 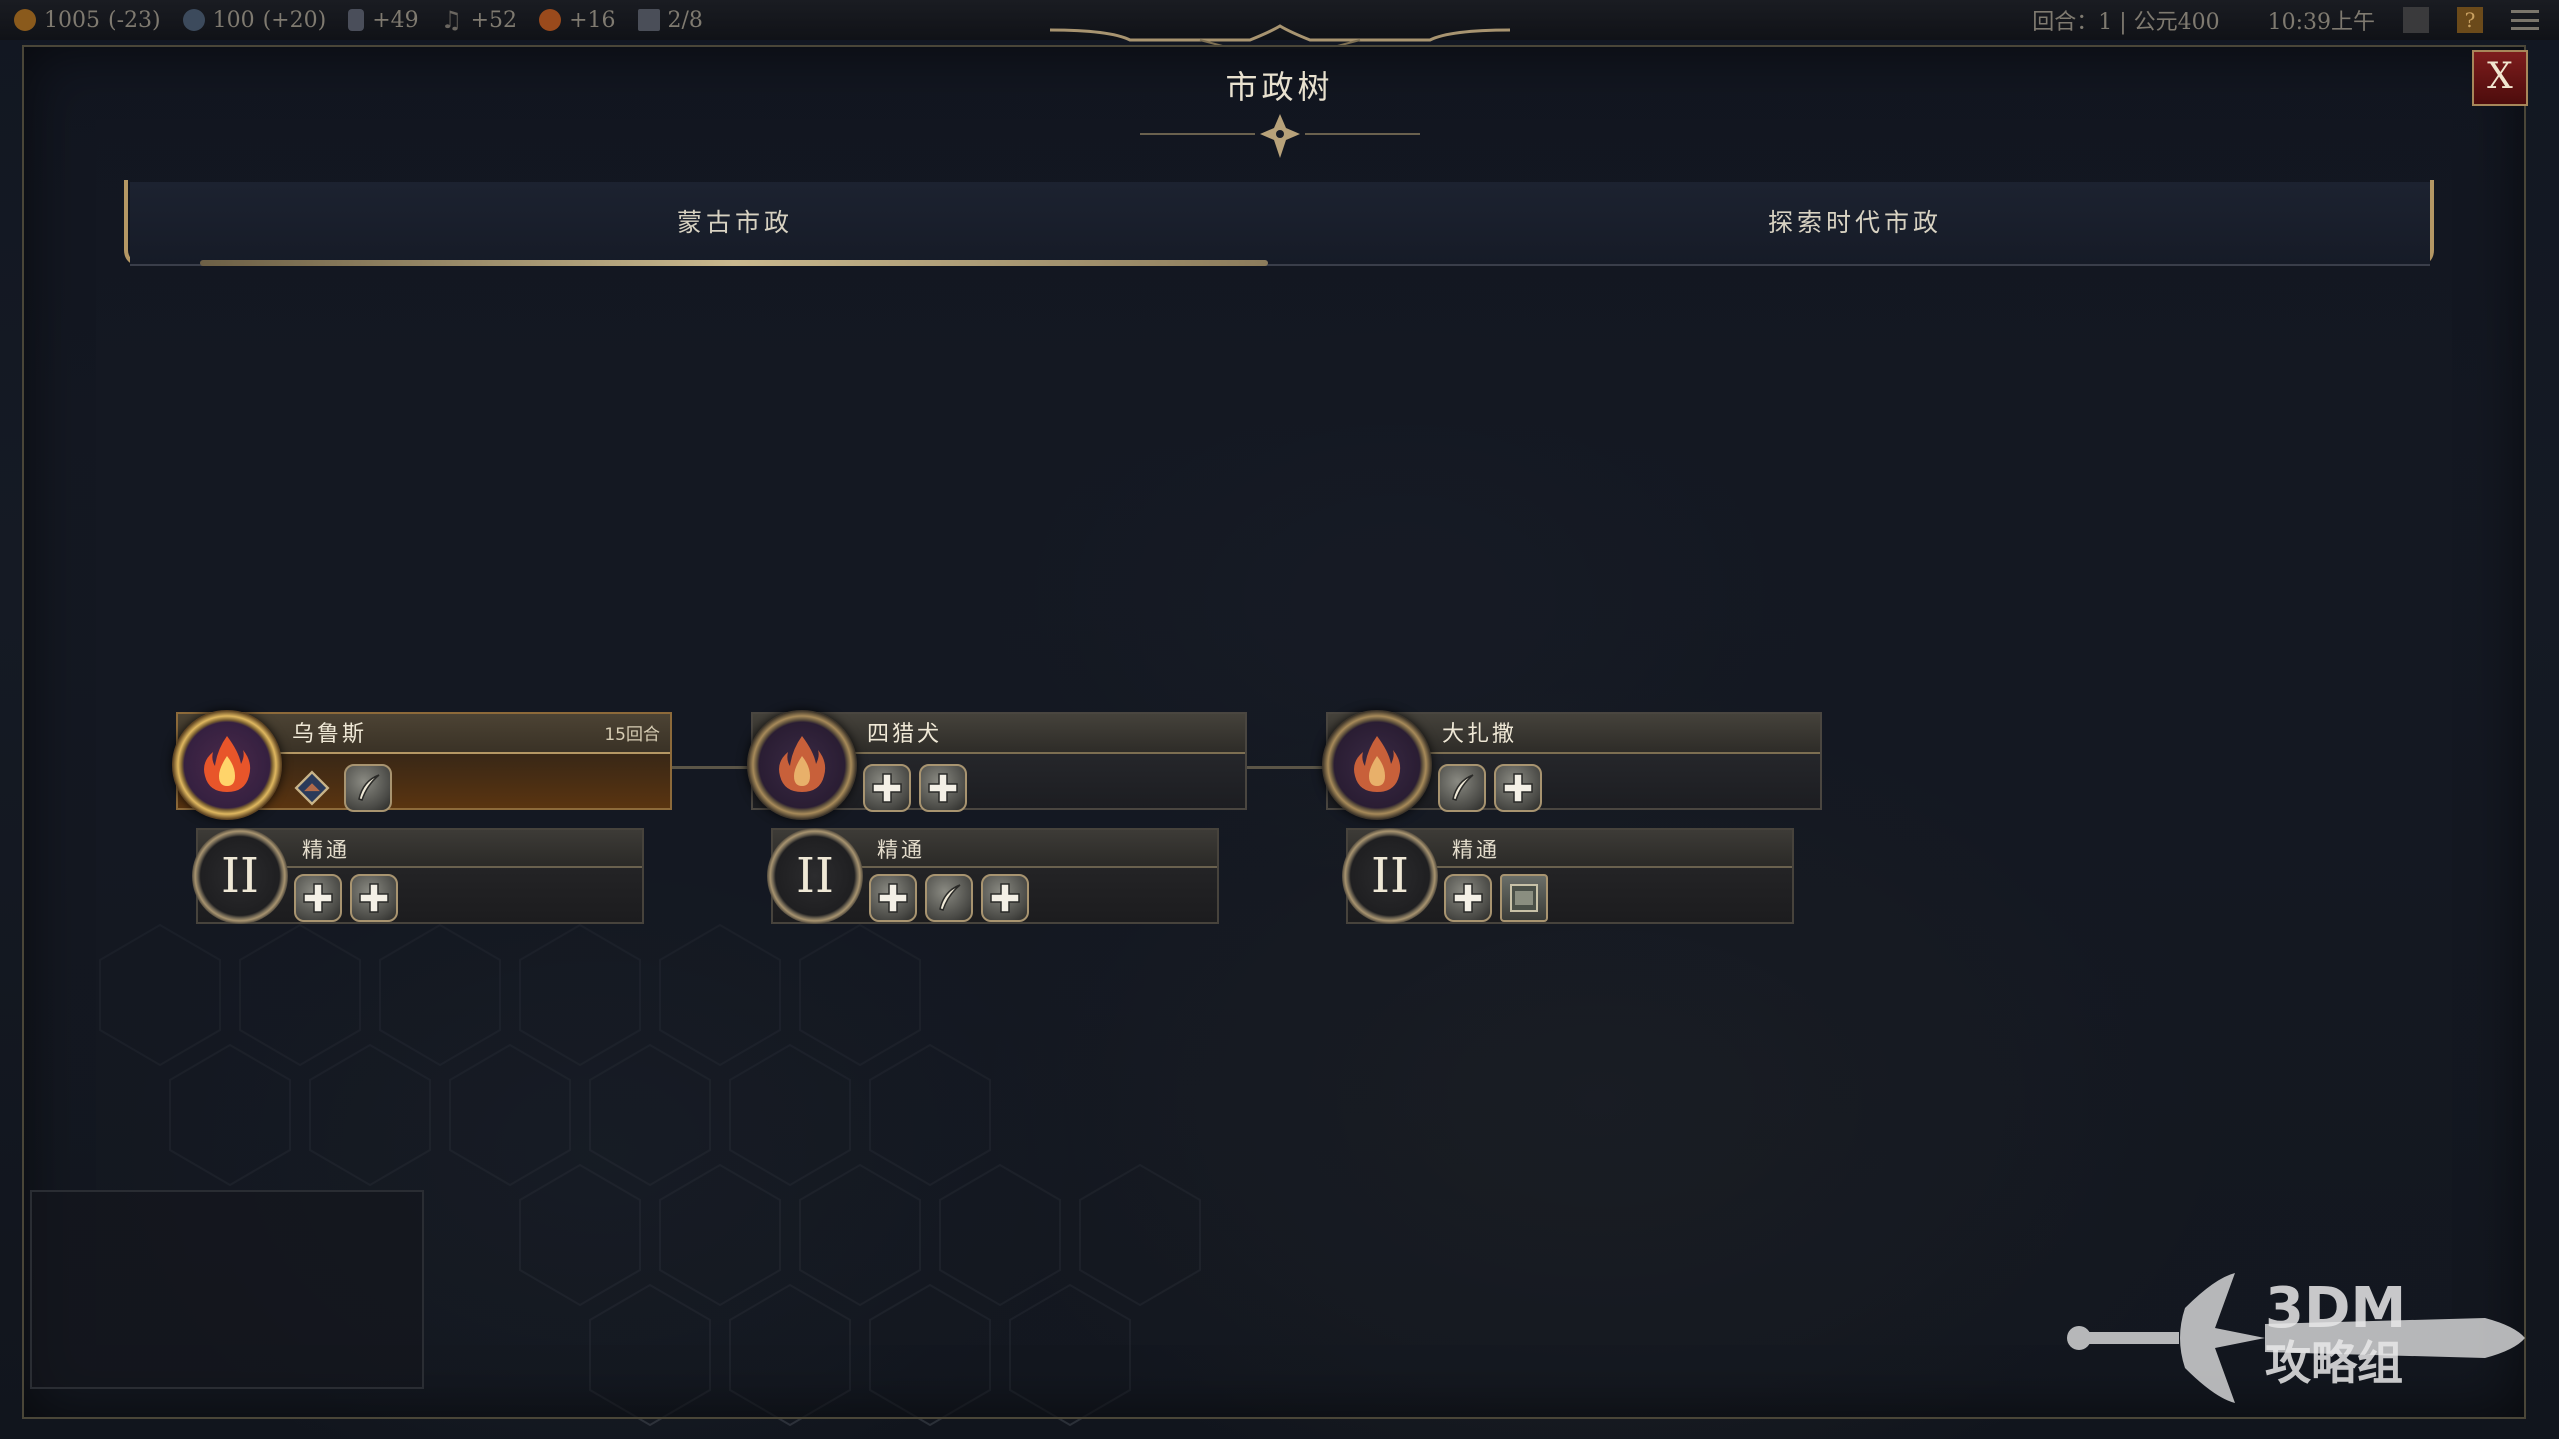 What do you see at coordinates (734, 263) in the screenshot?
I see `active-tab-indicator` at bounding box center [734, 263].